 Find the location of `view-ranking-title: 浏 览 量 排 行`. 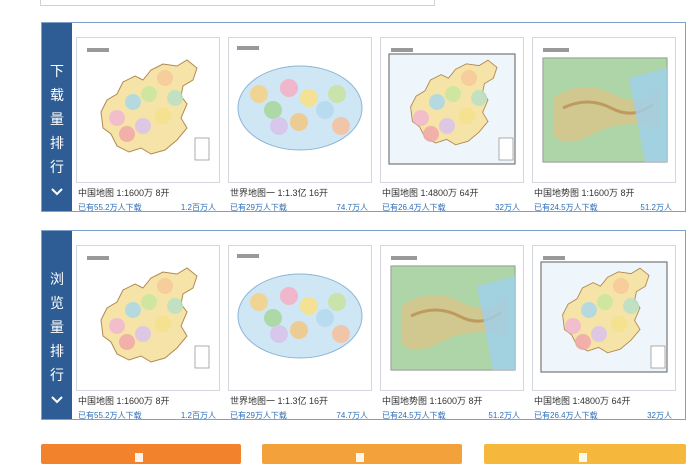

view-ranking-title: 浏 览 量 排 行 is located at coordinates (57, 327).